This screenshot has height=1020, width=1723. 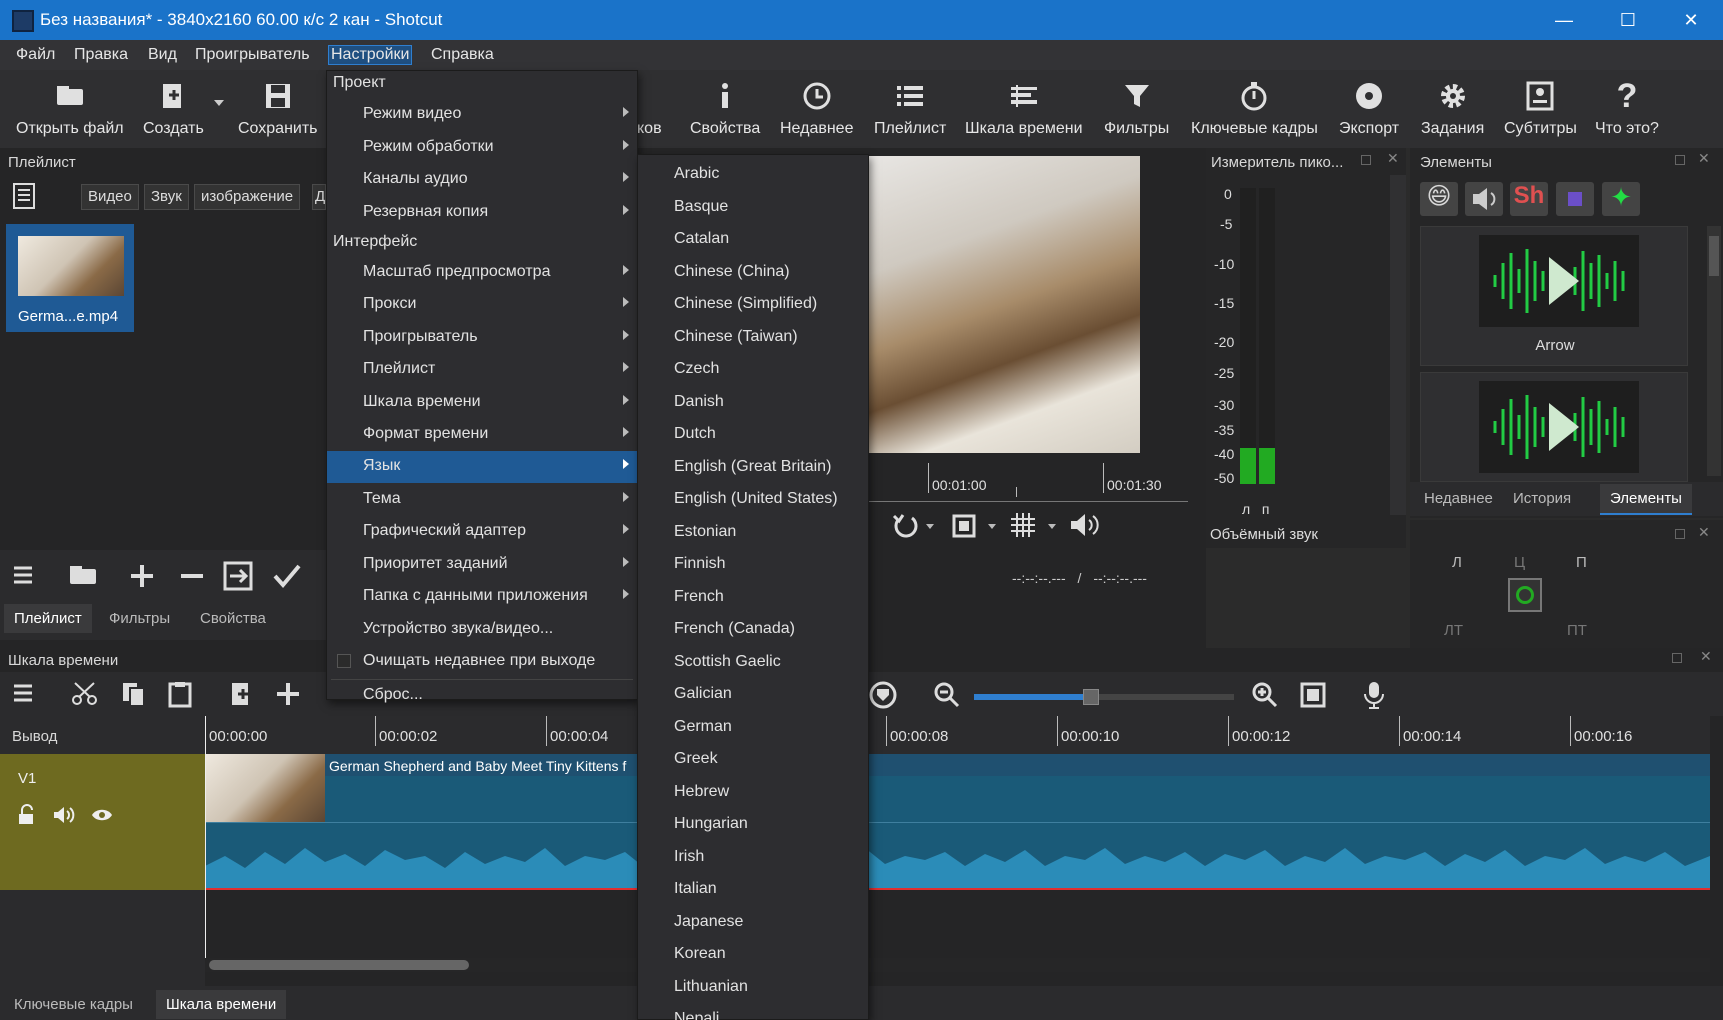 What do you see at coordinates (1313, 697) in the screenshot?
I see `zoom-fit-timeline-icon` at bounding box center [1313, 697].